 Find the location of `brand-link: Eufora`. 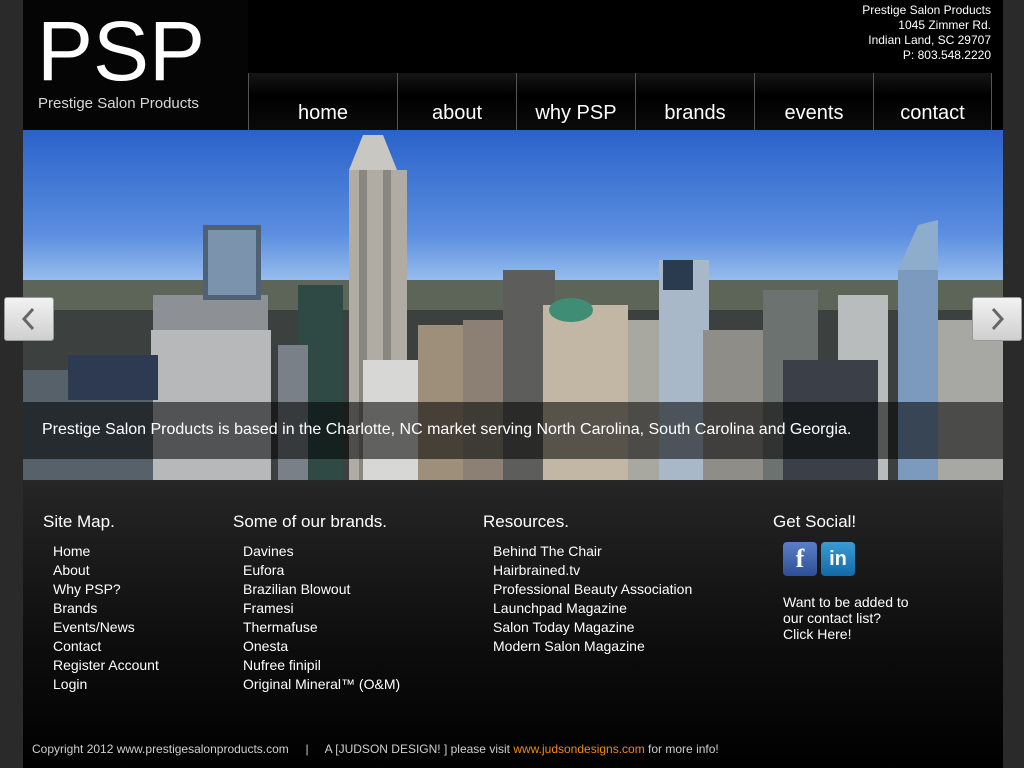

brand-link: Eufora is located at coordinates (321, 570).